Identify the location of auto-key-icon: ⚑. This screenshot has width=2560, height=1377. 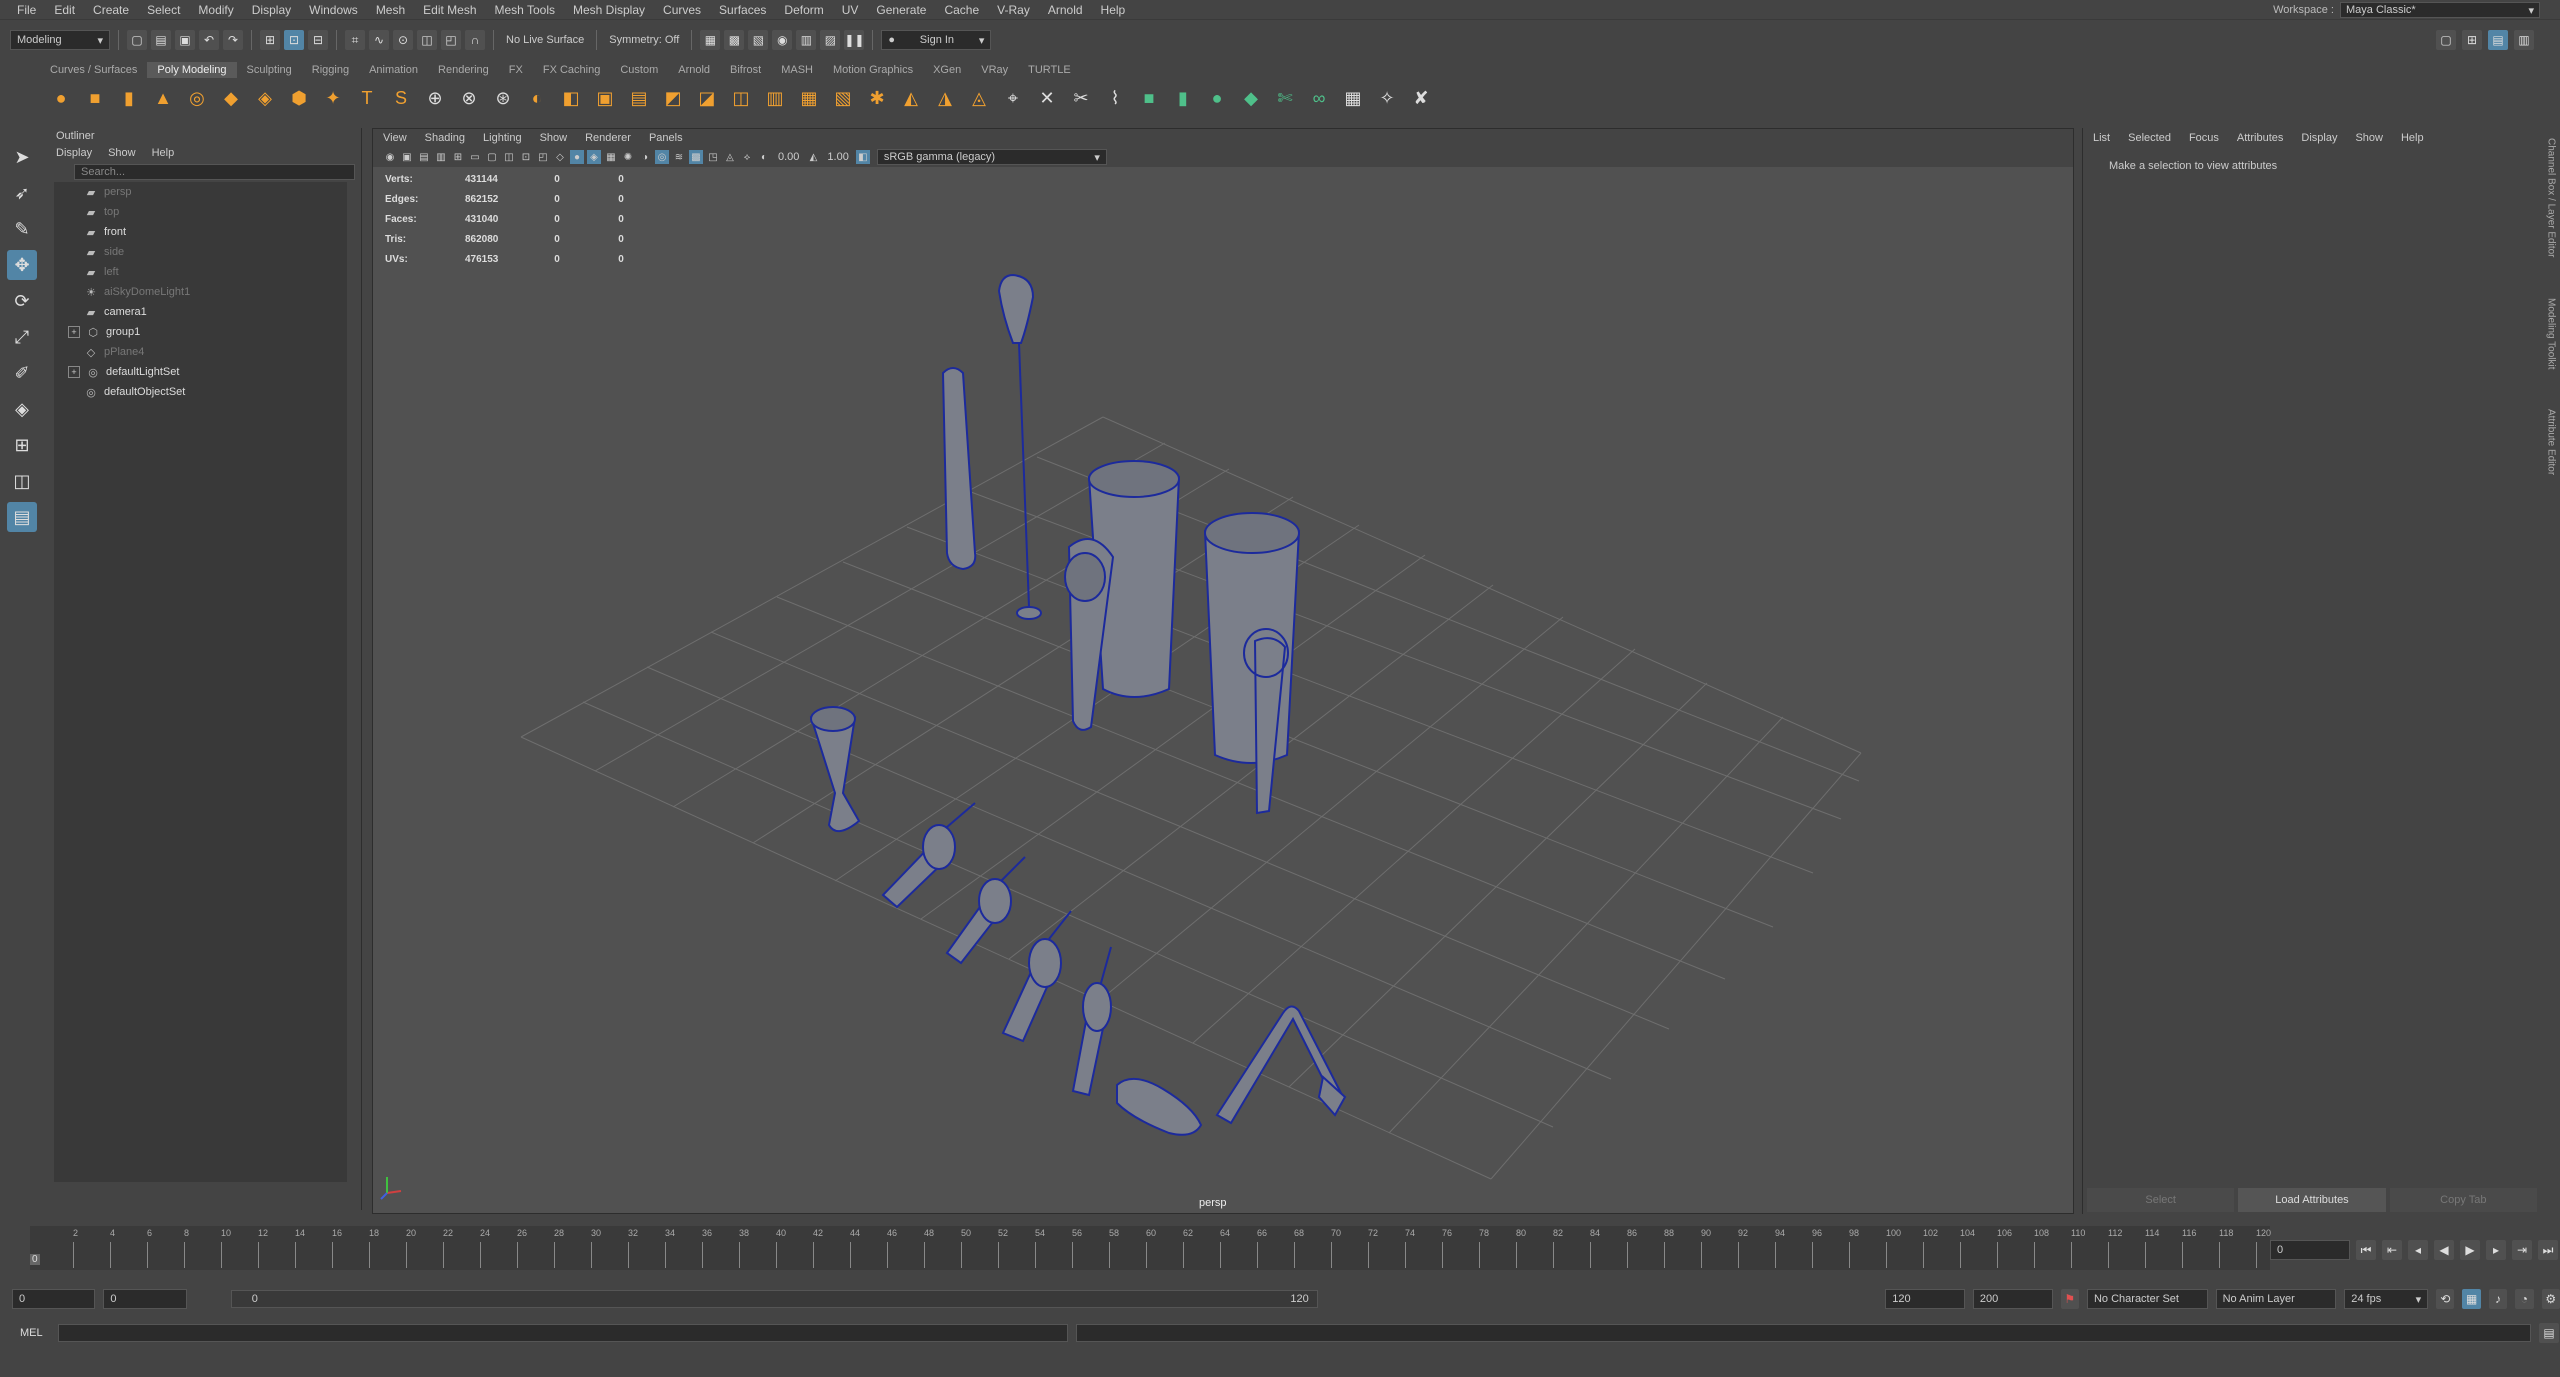
(2069, 1299).